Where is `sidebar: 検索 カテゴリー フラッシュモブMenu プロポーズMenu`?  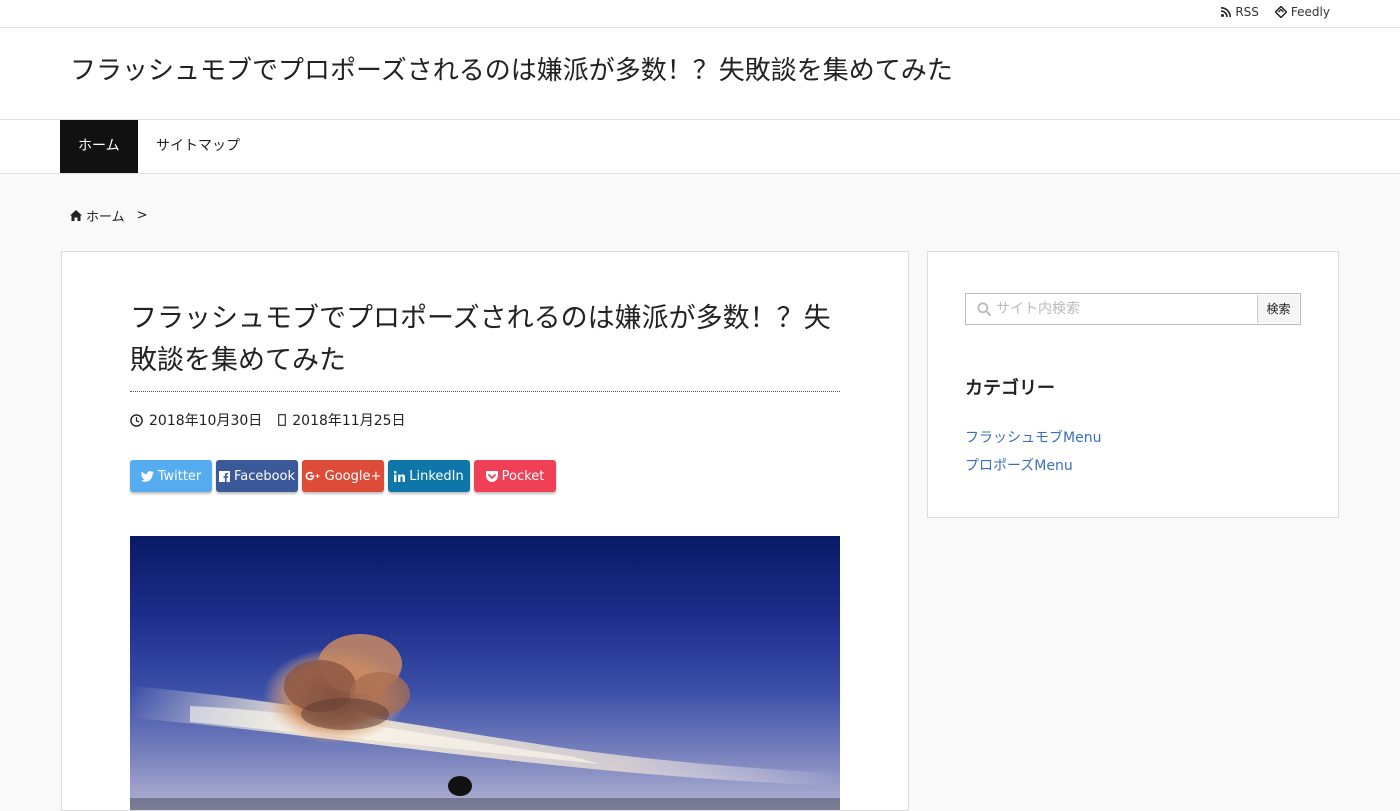 sidebar: 検索 カテゴリー フラッシュモブMenu プロポーズMenu is located at coordinates (1133, 384).